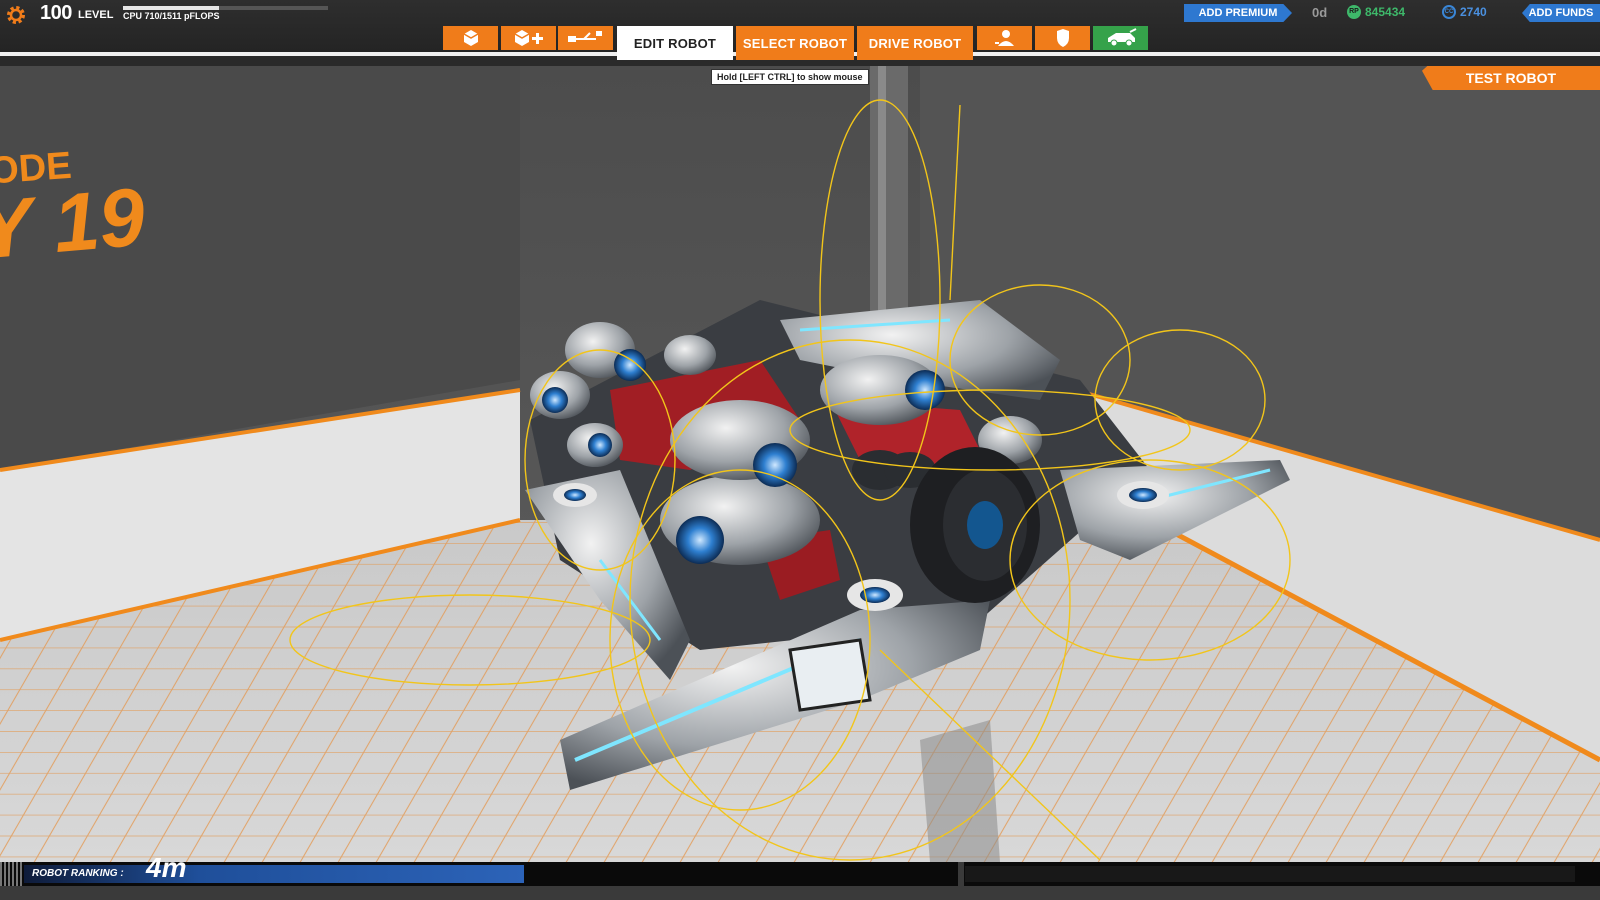 The height and width of the screenshot is (900, 1600). I want to click on tab-select-robot: SELECT ROBOT, so click(795, 43).